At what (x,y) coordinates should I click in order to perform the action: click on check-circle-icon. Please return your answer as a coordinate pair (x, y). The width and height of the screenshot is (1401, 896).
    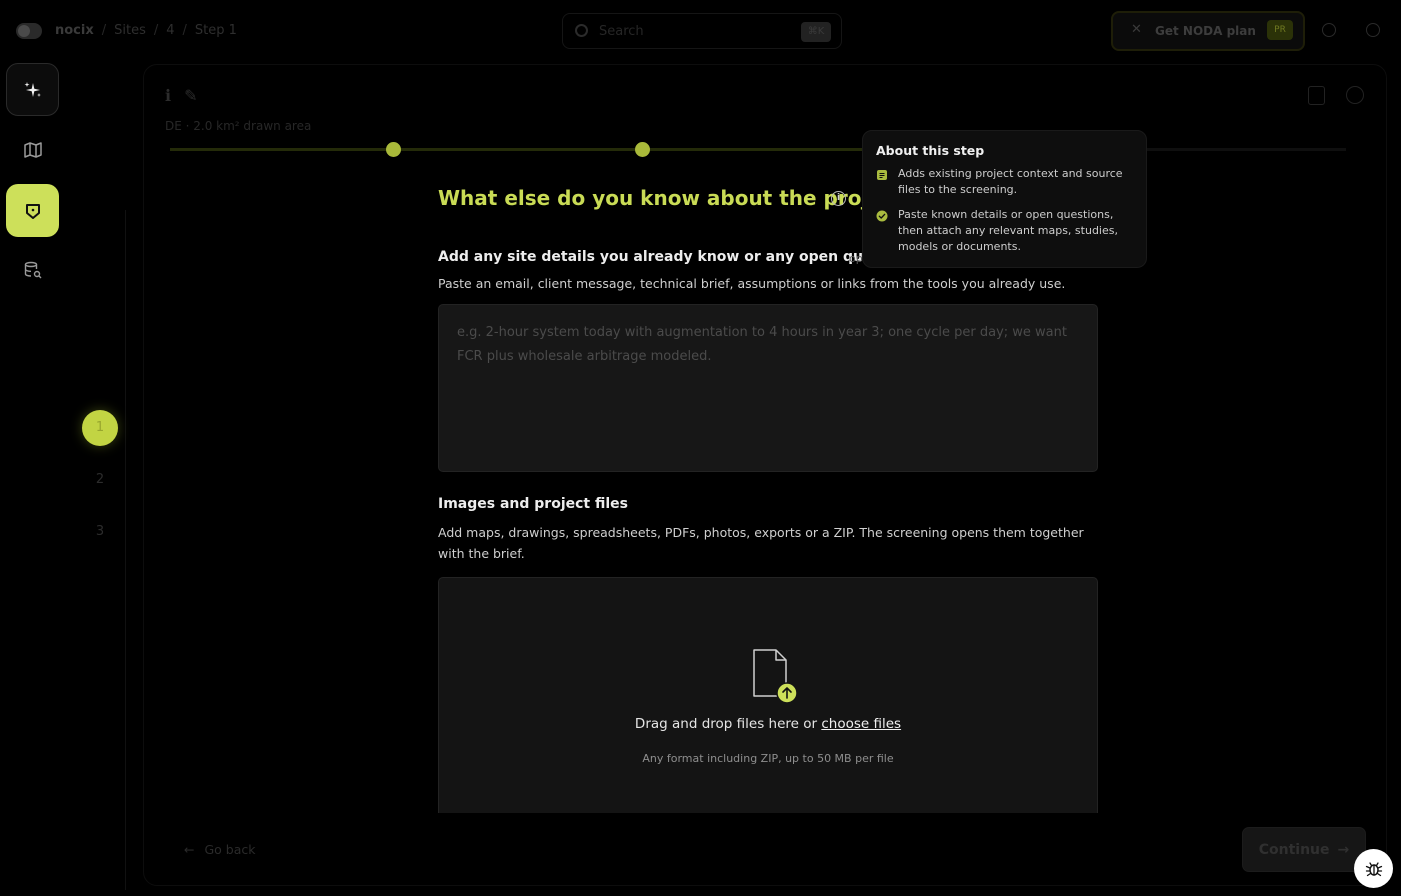
    Looking at the image, I should click on (882, 216).